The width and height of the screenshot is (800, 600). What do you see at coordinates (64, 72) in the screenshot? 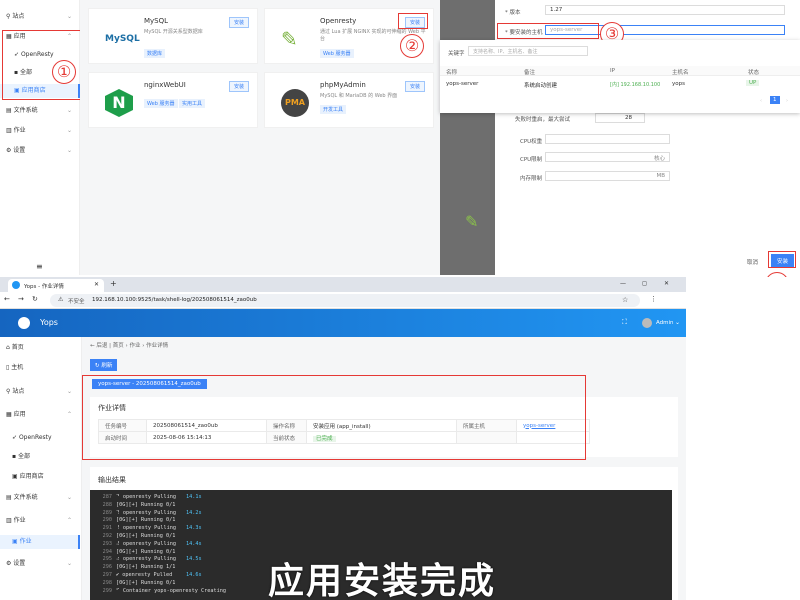
I see `annotation-1: ①` at bounding box center [64, 72].